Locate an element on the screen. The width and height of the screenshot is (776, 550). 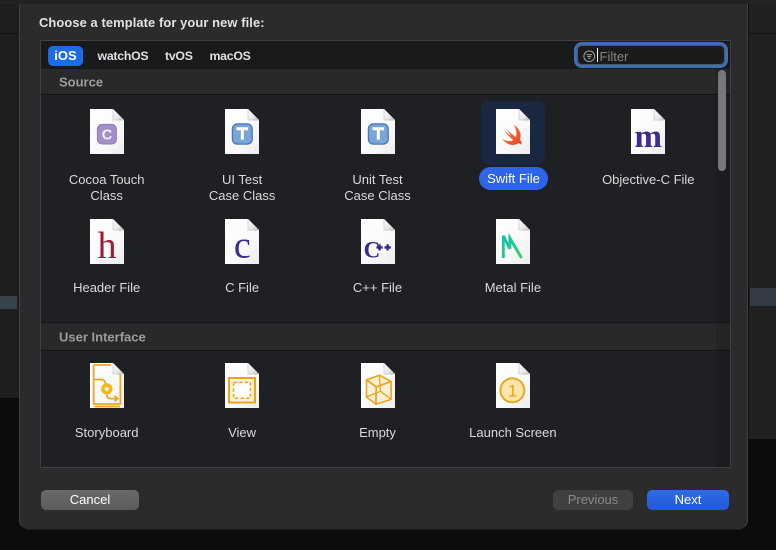
svg-text: m is located at coordinates (649, 136).